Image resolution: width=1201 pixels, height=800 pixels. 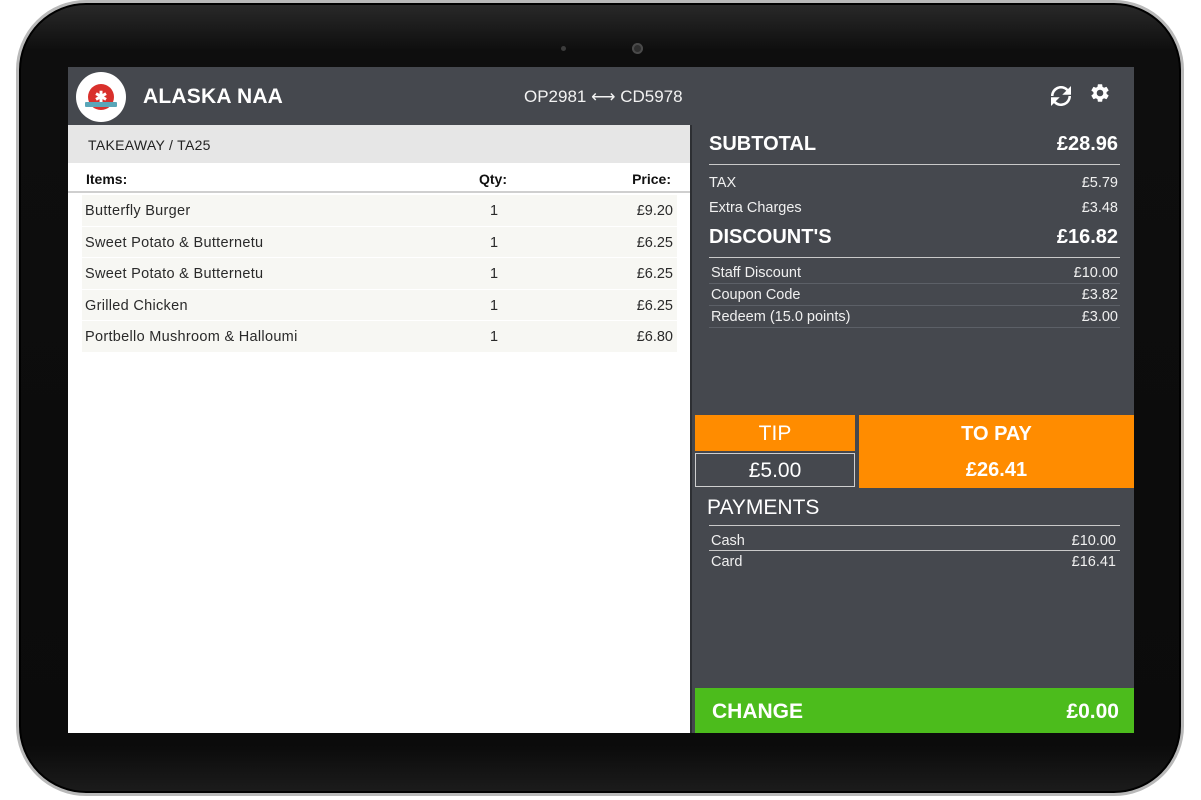 I want to click on discount-item-value: £3.82, so click(x=1099, y=295).